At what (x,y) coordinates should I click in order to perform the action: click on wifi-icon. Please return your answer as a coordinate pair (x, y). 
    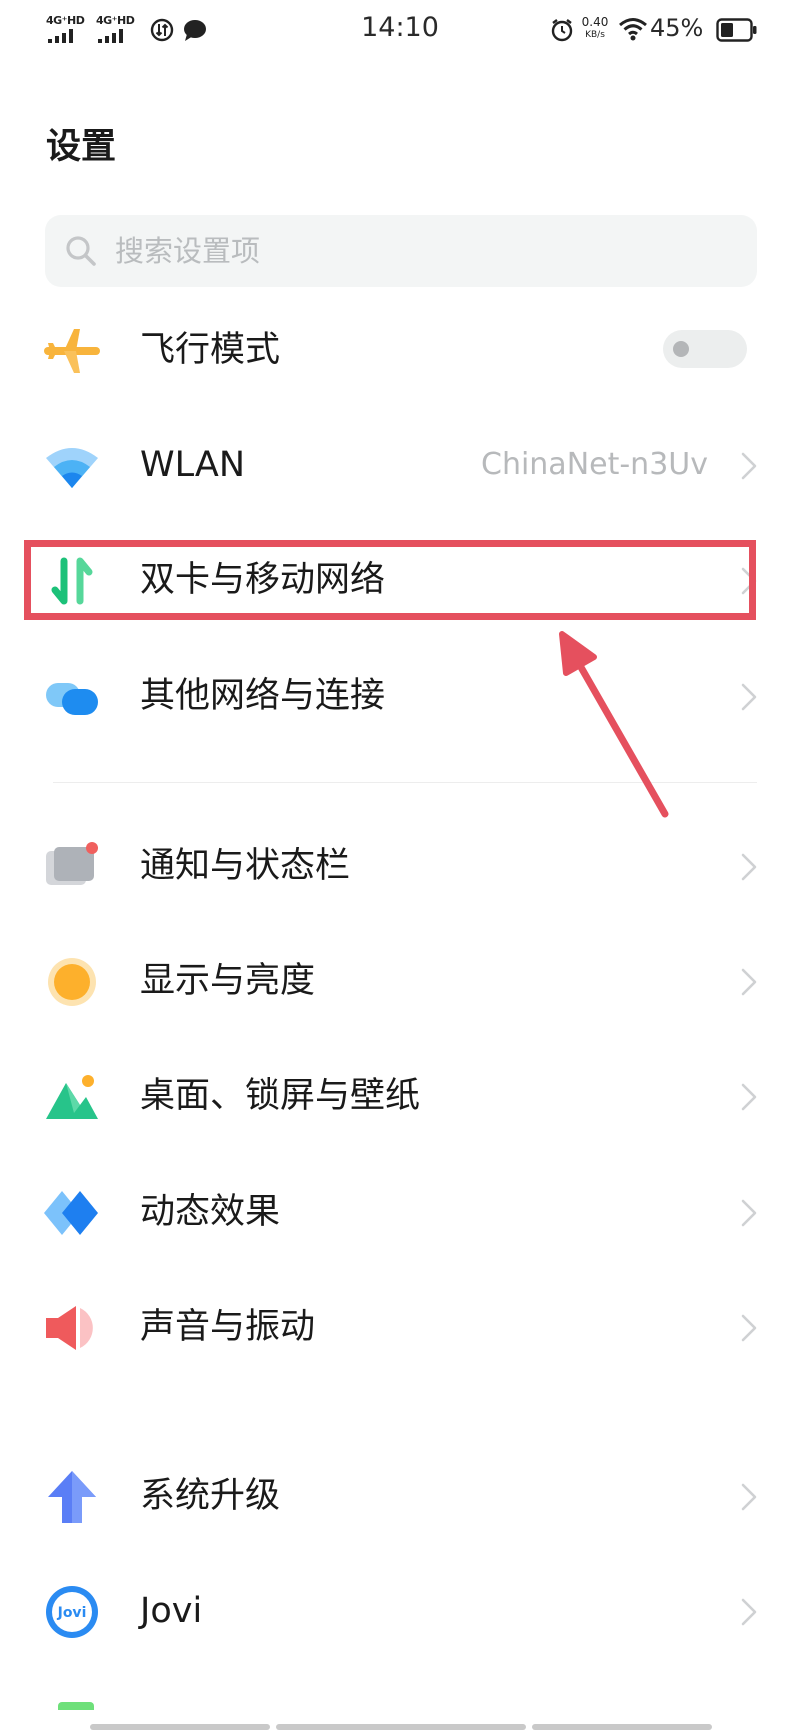
    Looking at the image, I should click on (72, 468).